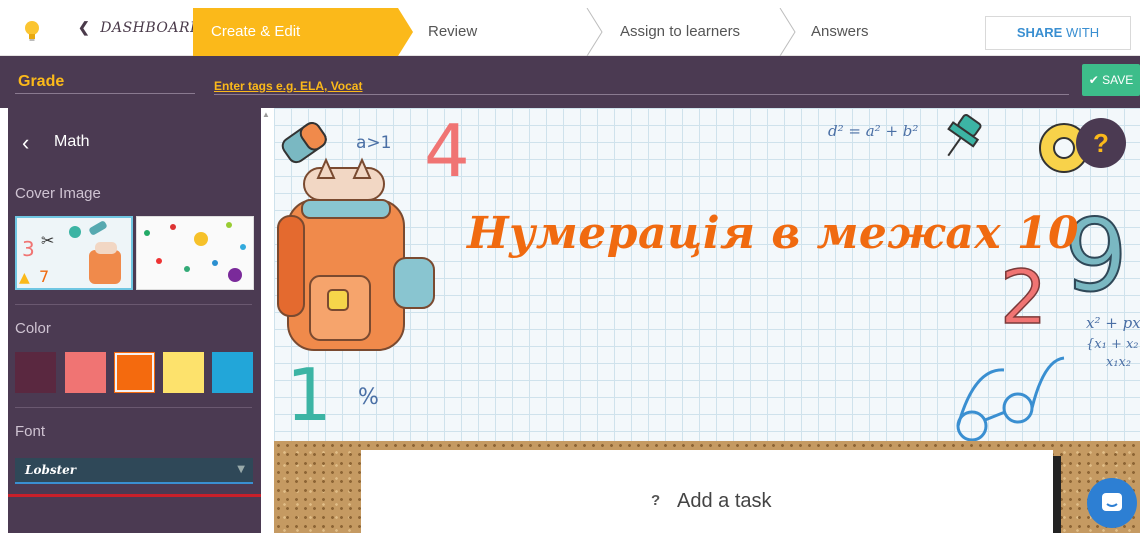  I want to click on cover-image-heading: Cover Image, so click(58, 193).